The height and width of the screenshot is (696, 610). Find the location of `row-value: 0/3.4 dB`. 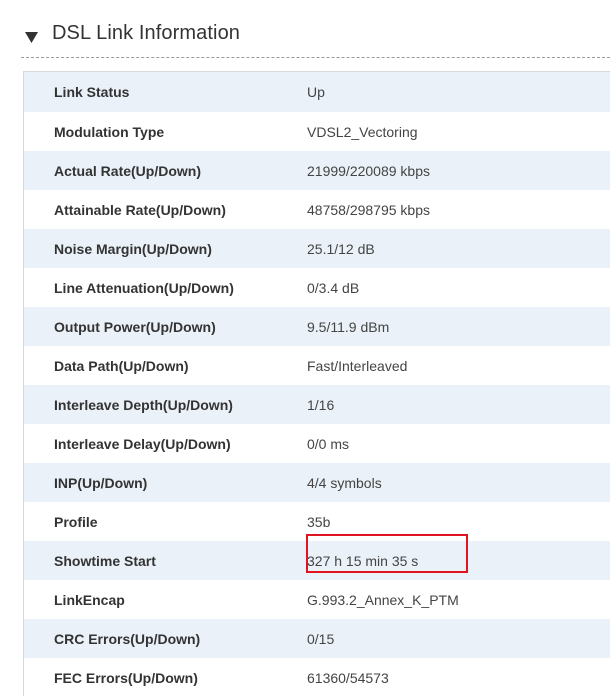

row-value: 0/3.4 dB is located at coordinates (333, 287).